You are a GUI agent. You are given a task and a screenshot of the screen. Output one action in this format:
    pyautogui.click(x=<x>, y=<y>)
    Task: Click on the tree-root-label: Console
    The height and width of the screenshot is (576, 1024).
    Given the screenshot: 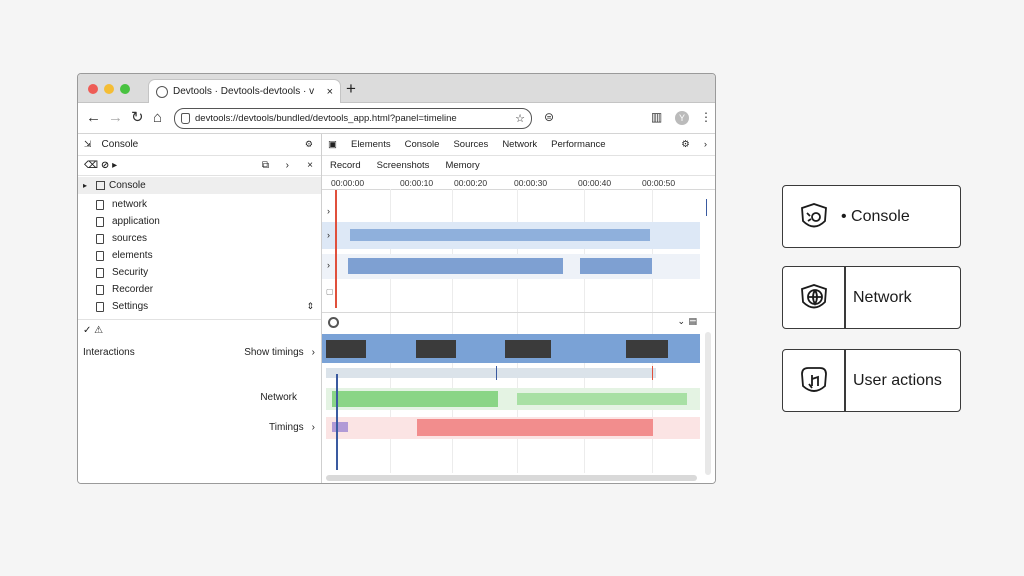 What is the action you would take?
    pyautogui.click(x=127, y=185)
    